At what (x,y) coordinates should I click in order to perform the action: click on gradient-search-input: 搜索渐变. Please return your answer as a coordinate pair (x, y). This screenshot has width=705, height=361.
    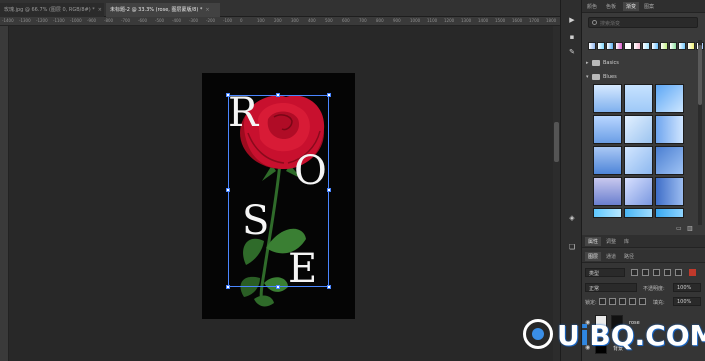
    Looking at the image, I should click on (643, 22).